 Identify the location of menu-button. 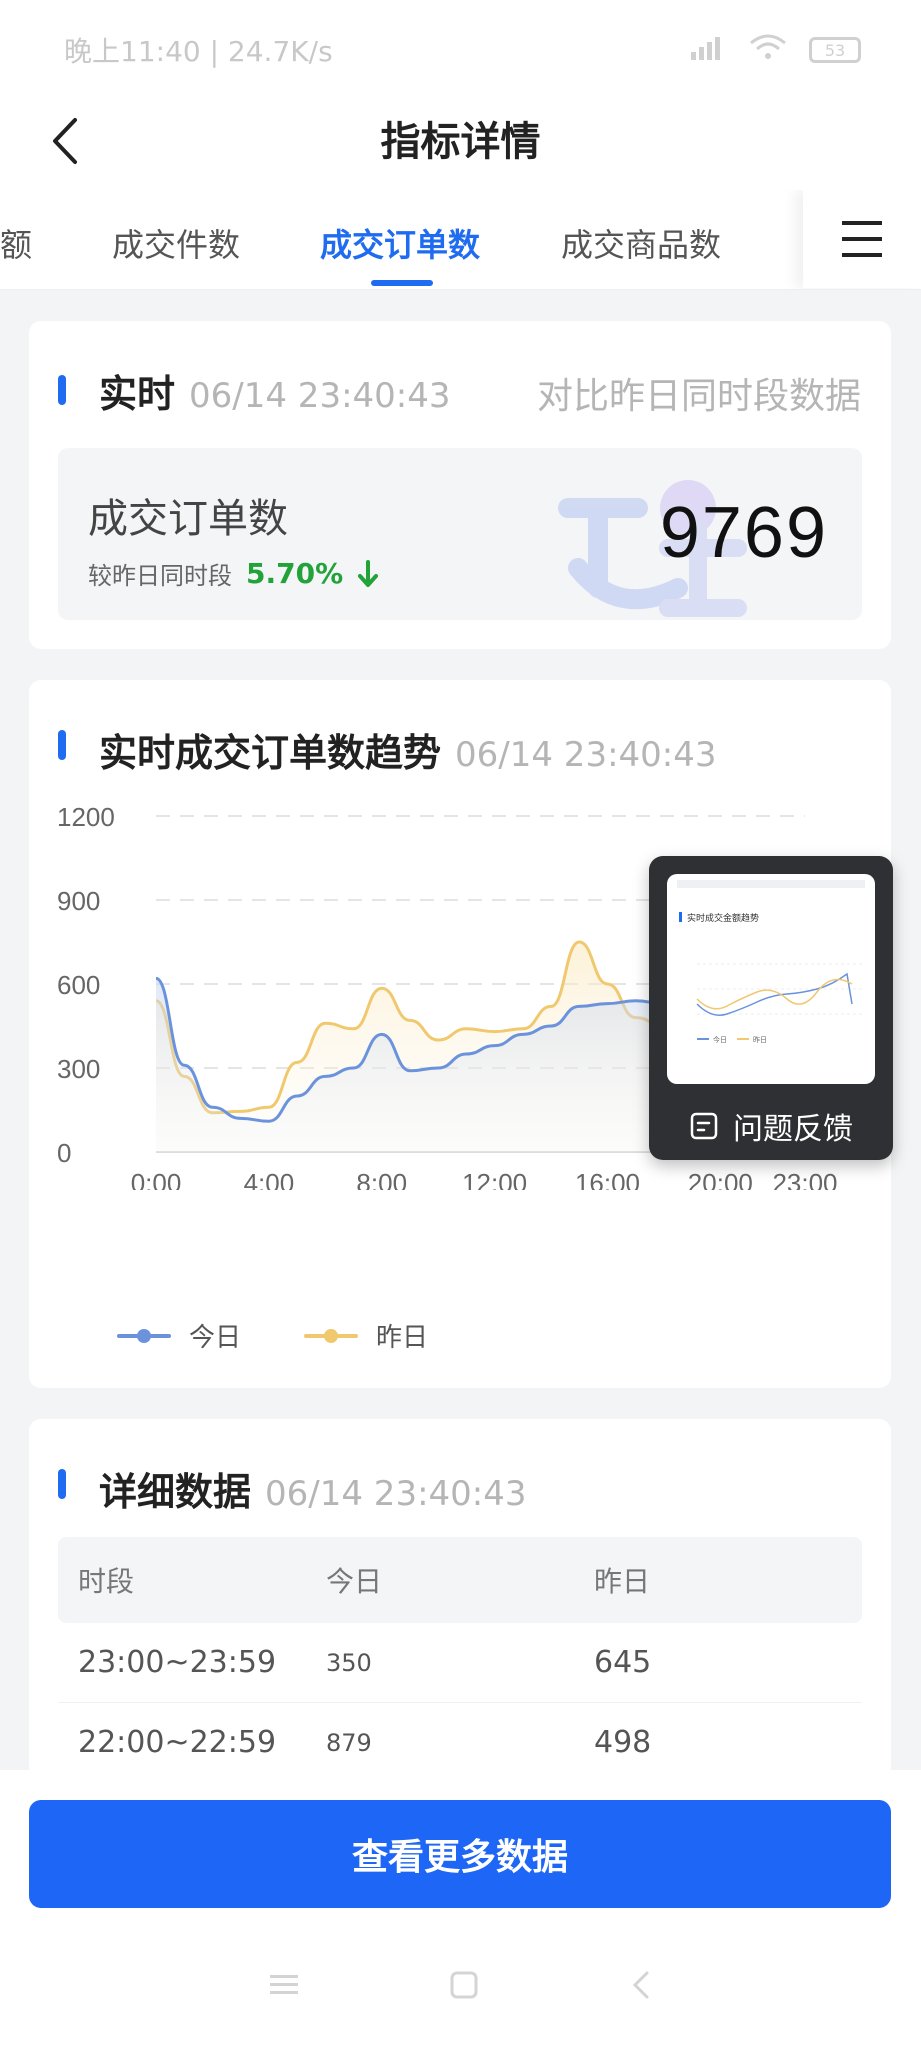
(862, 239).